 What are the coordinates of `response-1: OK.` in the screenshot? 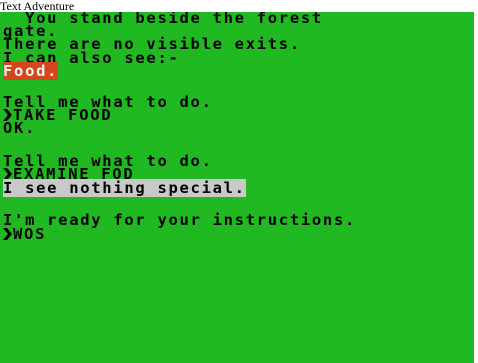 It's located at (20, 128).